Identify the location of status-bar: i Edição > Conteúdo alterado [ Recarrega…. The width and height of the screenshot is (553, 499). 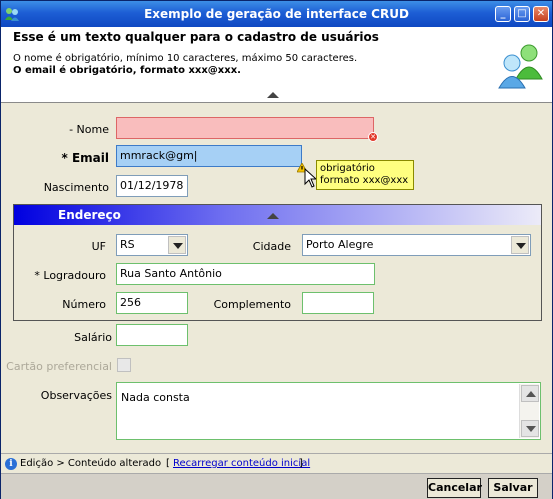
(276, 463).